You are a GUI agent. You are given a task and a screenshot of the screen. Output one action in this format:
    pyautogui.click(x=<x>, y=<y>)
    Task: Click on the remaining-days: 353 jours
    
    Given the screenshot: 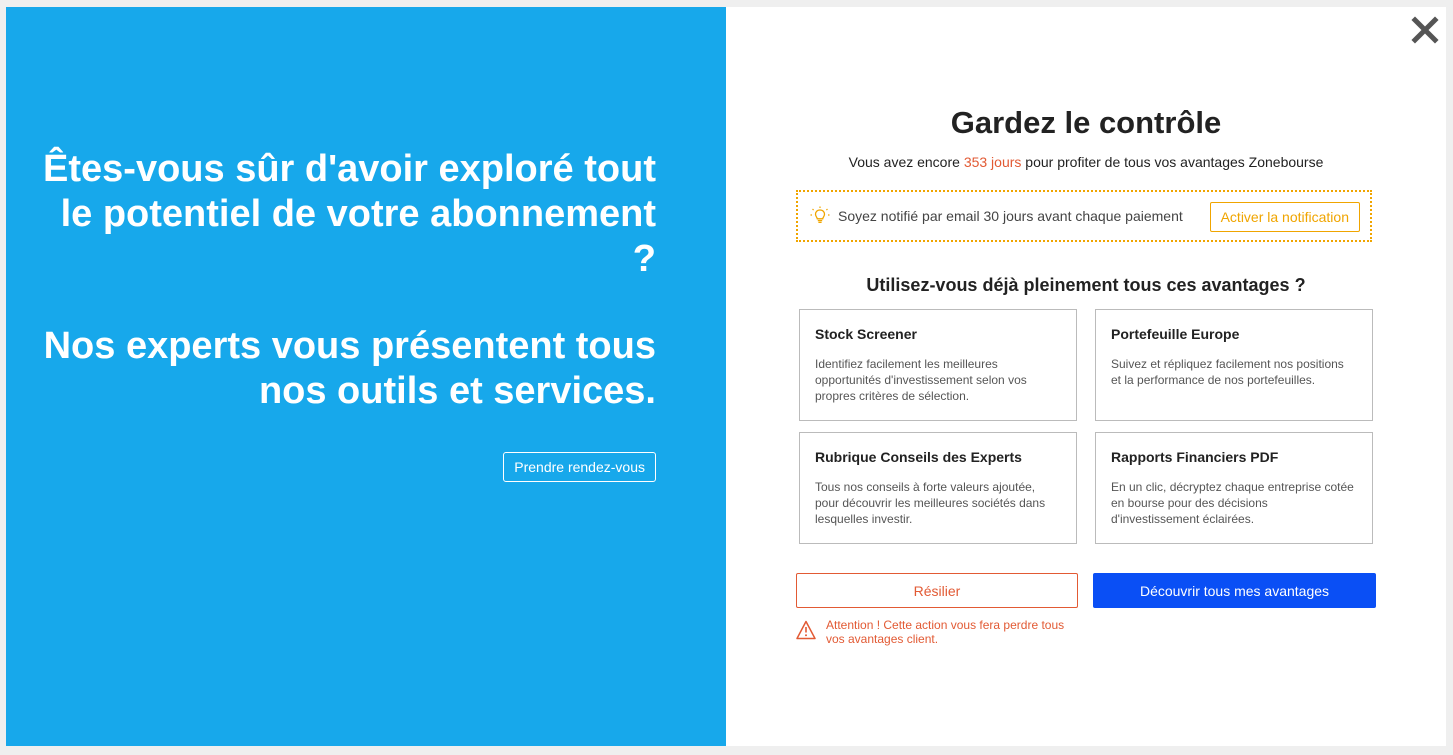 What is the action you would take?
    pyautogui.click(x=992, y=162)
    